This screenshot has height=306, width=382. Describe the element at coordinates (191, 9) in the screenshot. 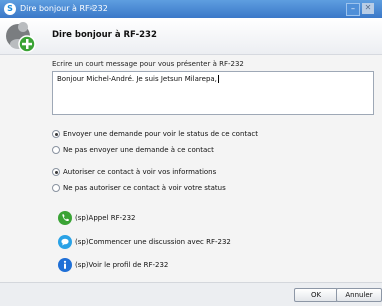

I see `title-bar: S Dire bonjour à RF-232 ☼ – ✕` at that location.